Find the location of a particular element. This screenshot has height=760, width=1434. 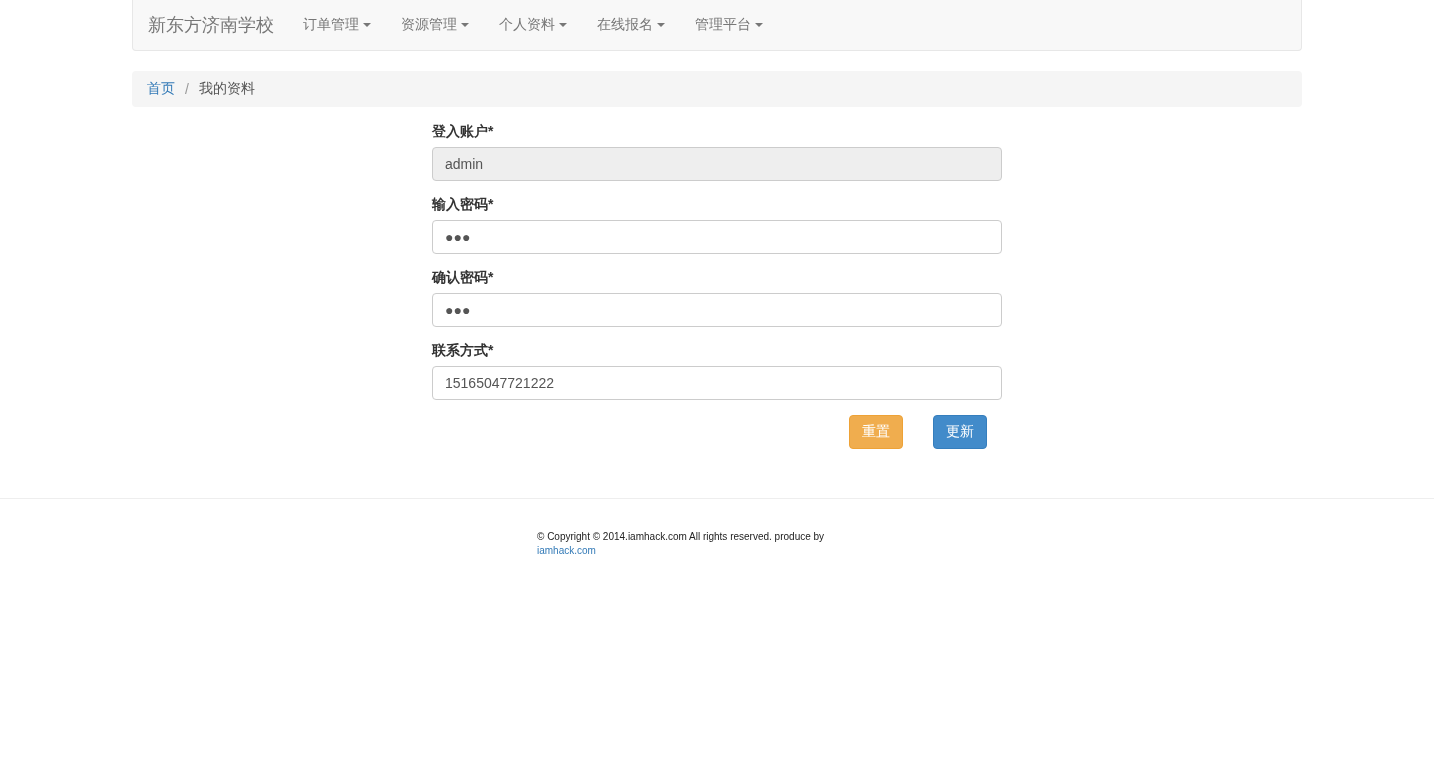

nav-menu-item: 资源管理 is located at coordinates (435, 25).